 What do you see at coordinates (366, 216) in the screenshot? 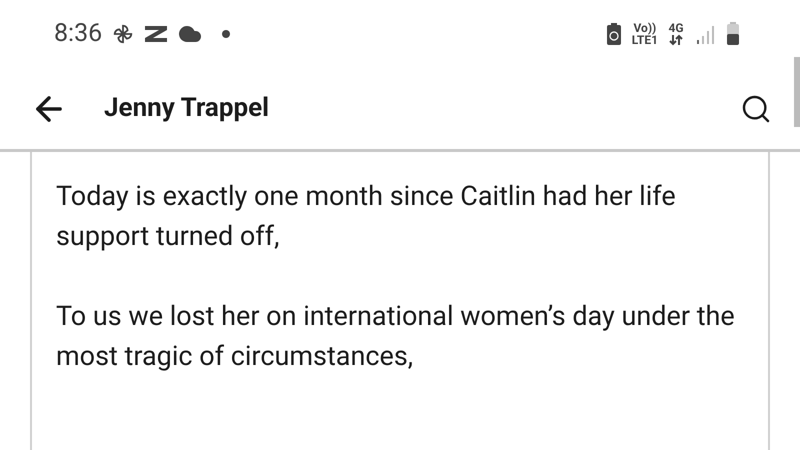
I see `post-paragraph: Today is exactly one month since Caitlin had her life support turned off,` at bounding box center [366, 216].